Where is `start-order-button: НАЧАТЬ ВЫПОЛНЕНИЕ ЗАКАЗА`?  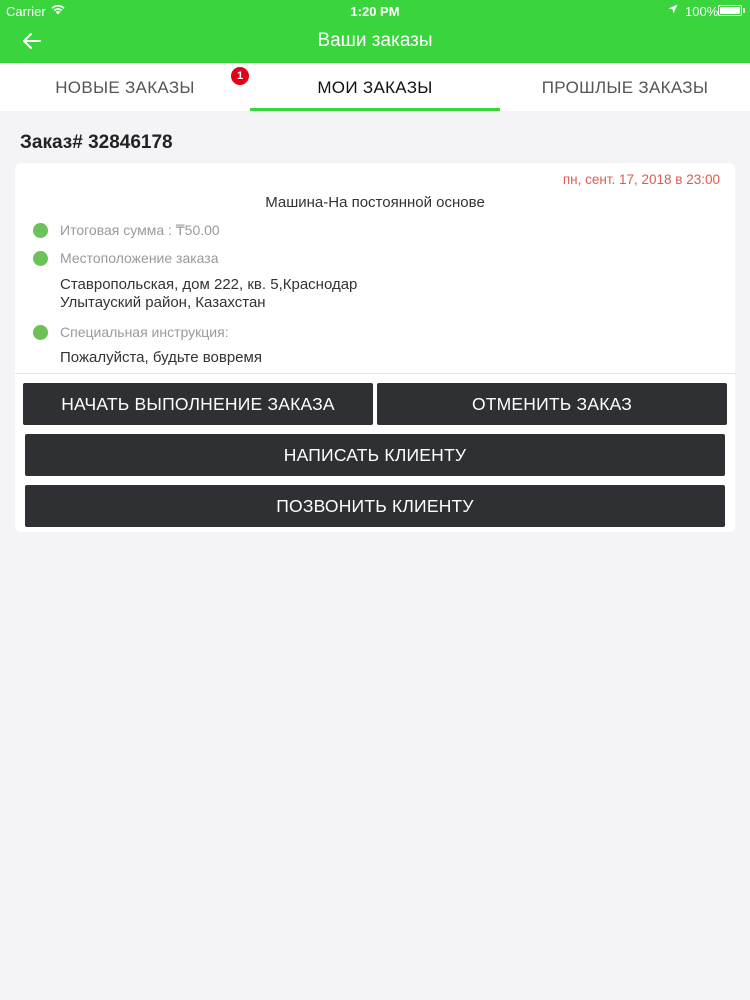
start-order-button: НАЧАТЬ ВЫПОЛНЕНИЕ ЗАКАЗА is located at coordinates (198, 404).